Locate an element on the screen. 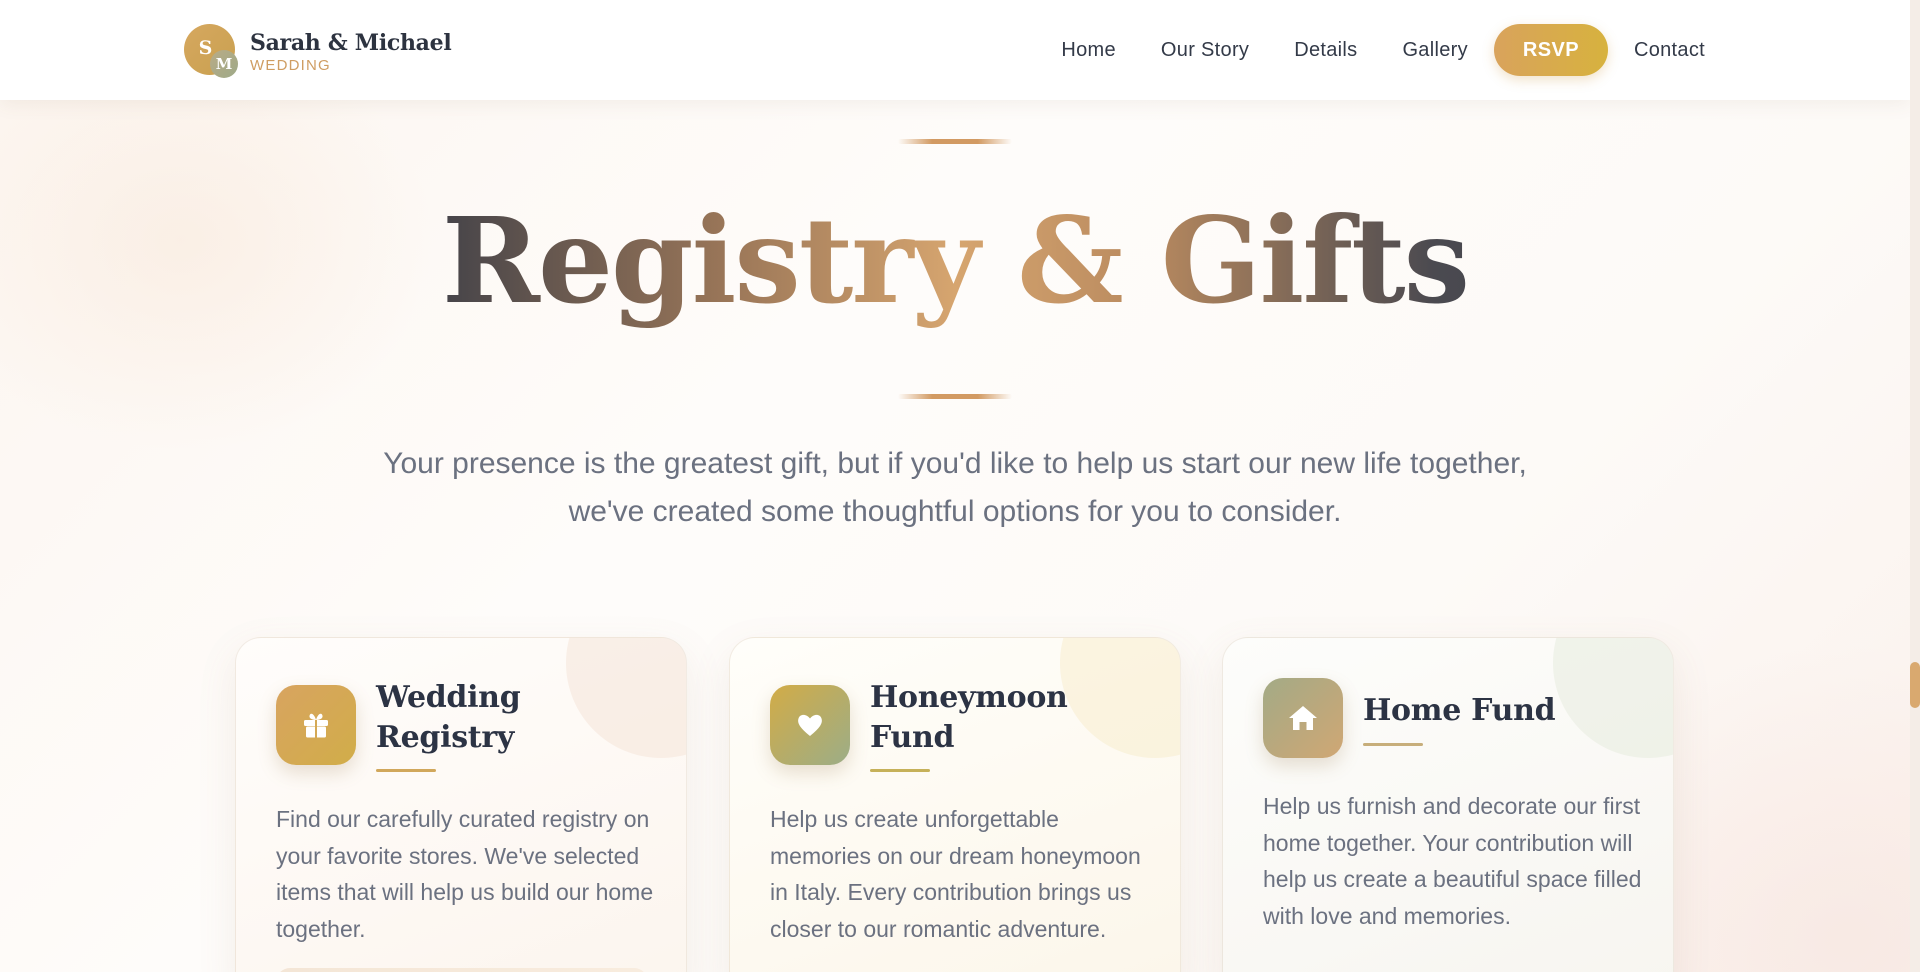 This screenshot has height=972, width=1920. scrollbar-track is located at coordinates (1915, 486).